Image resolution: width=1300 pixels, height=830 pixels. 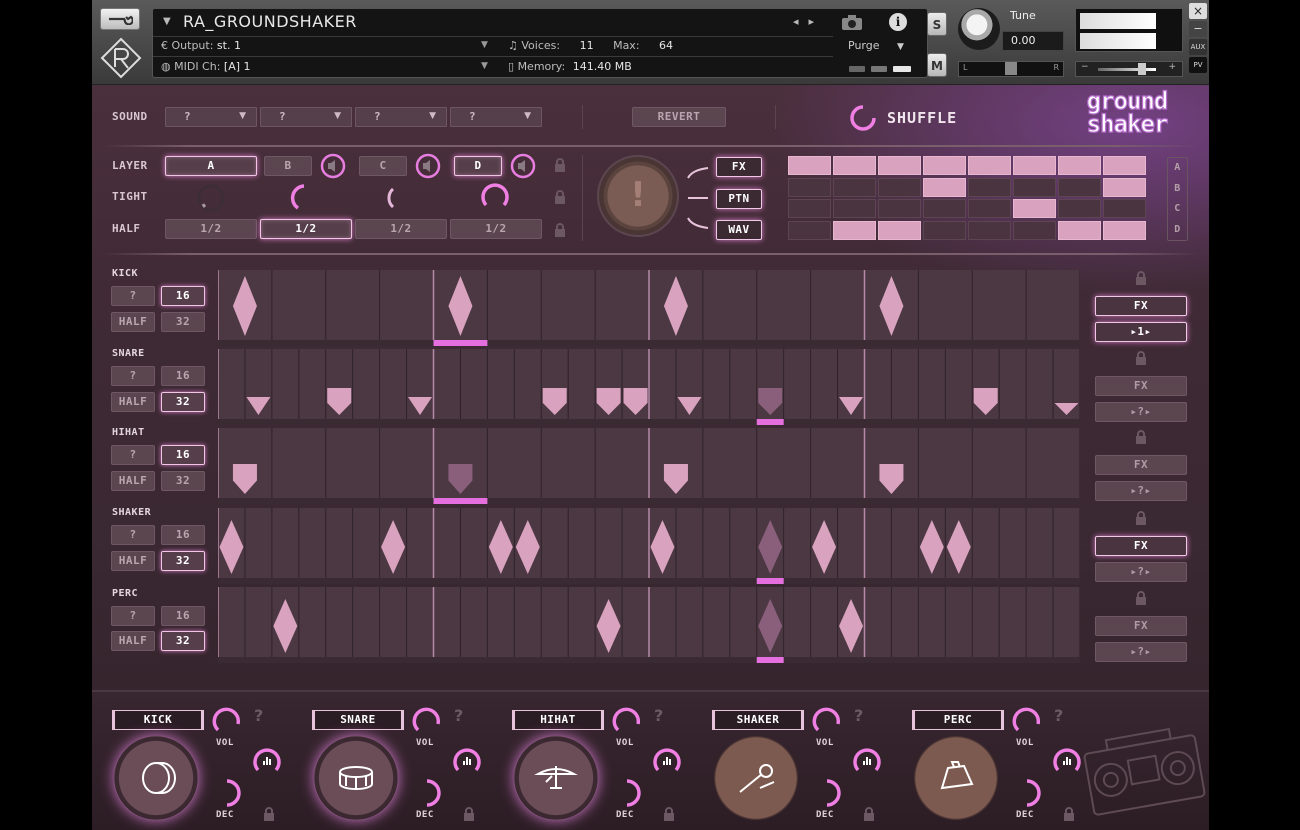 What do you see at coordinates (1129, 69) in the screenshot?
I see `volume-slider: − +` at bounding box center [1129, 69].